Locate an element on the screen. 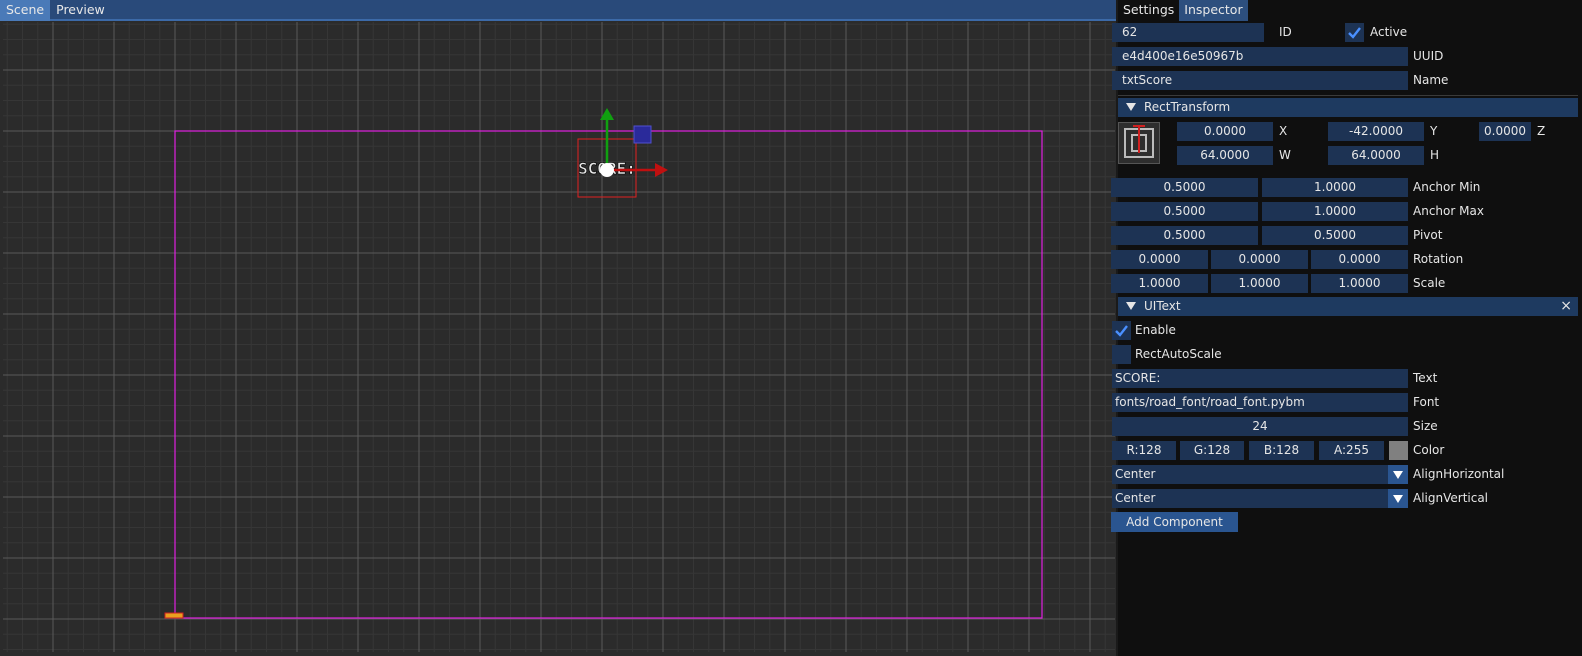 This screenshot has width=1582, height=656. enable-label: Enable is located at coordinates (1155, 330).